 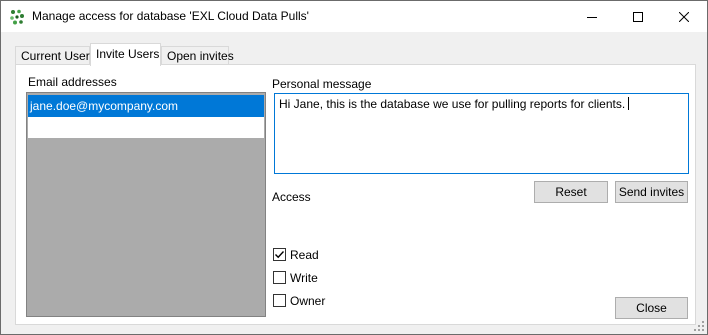 I want to click on email-addresses-label: Email addresses, so click(x=72, y=82).